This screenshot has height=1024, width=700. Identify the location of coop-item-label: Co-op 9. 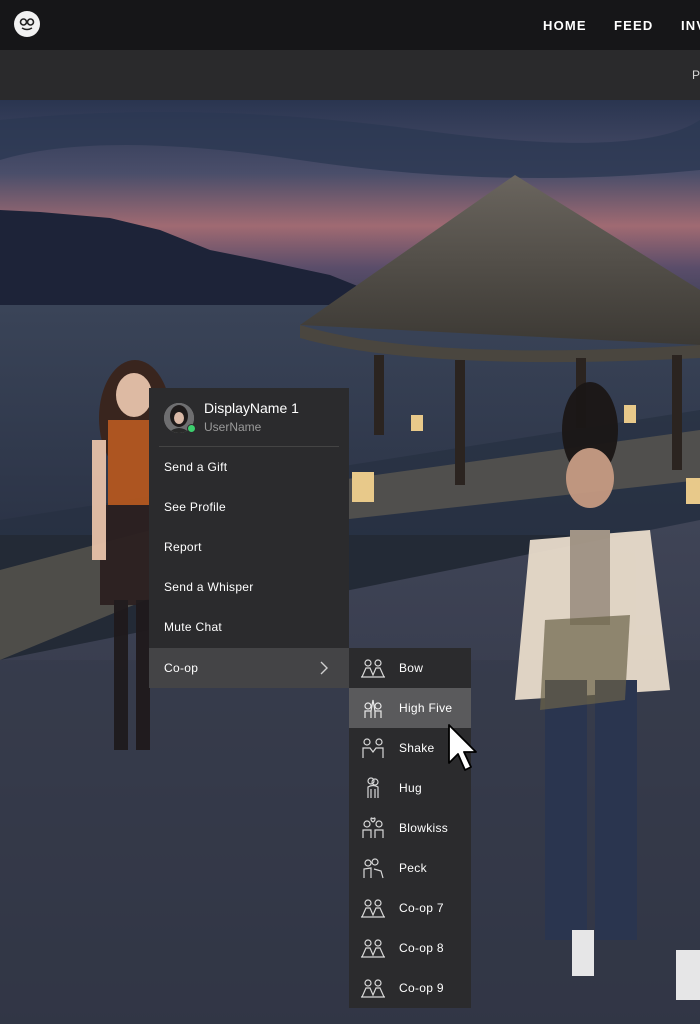
(421, 988).